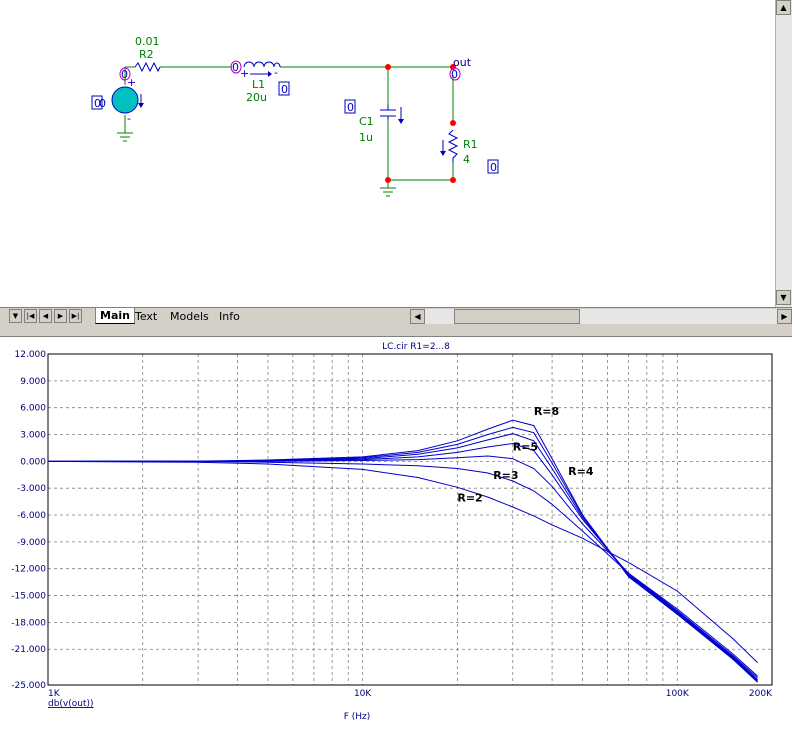 The image size is (792, 730). I want to click on inductor-plus-sign: +, so click(244, 73).